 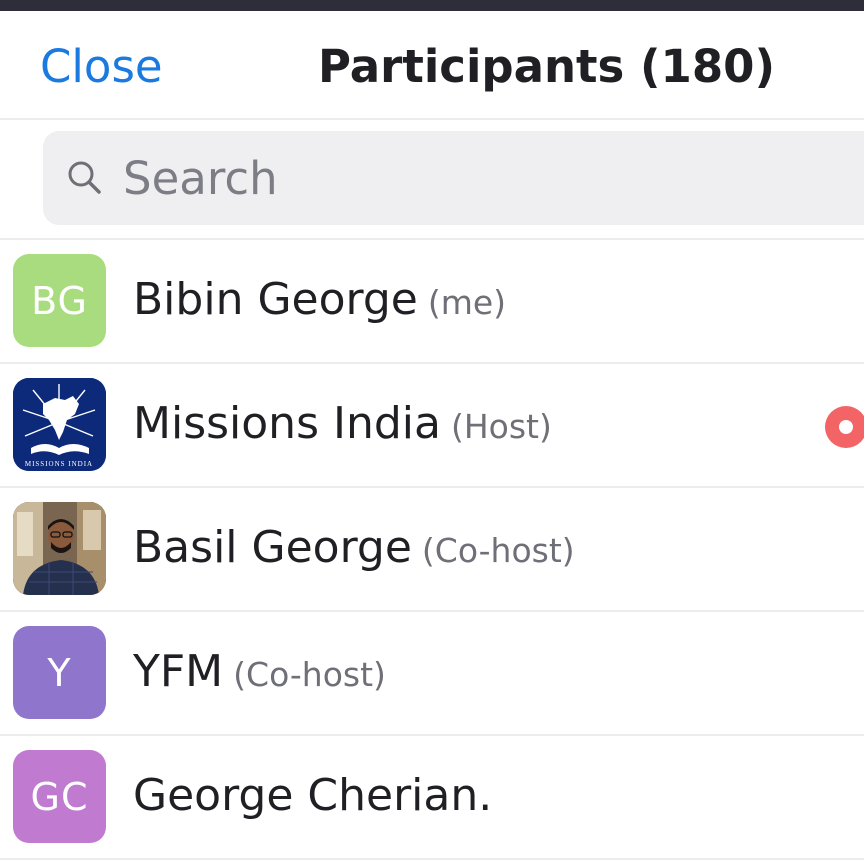 What do you see at coordinates (59, 464) in the screenshot?
I see `logo-text: MISSIONS INDIA` at bounding box center [59, 464].